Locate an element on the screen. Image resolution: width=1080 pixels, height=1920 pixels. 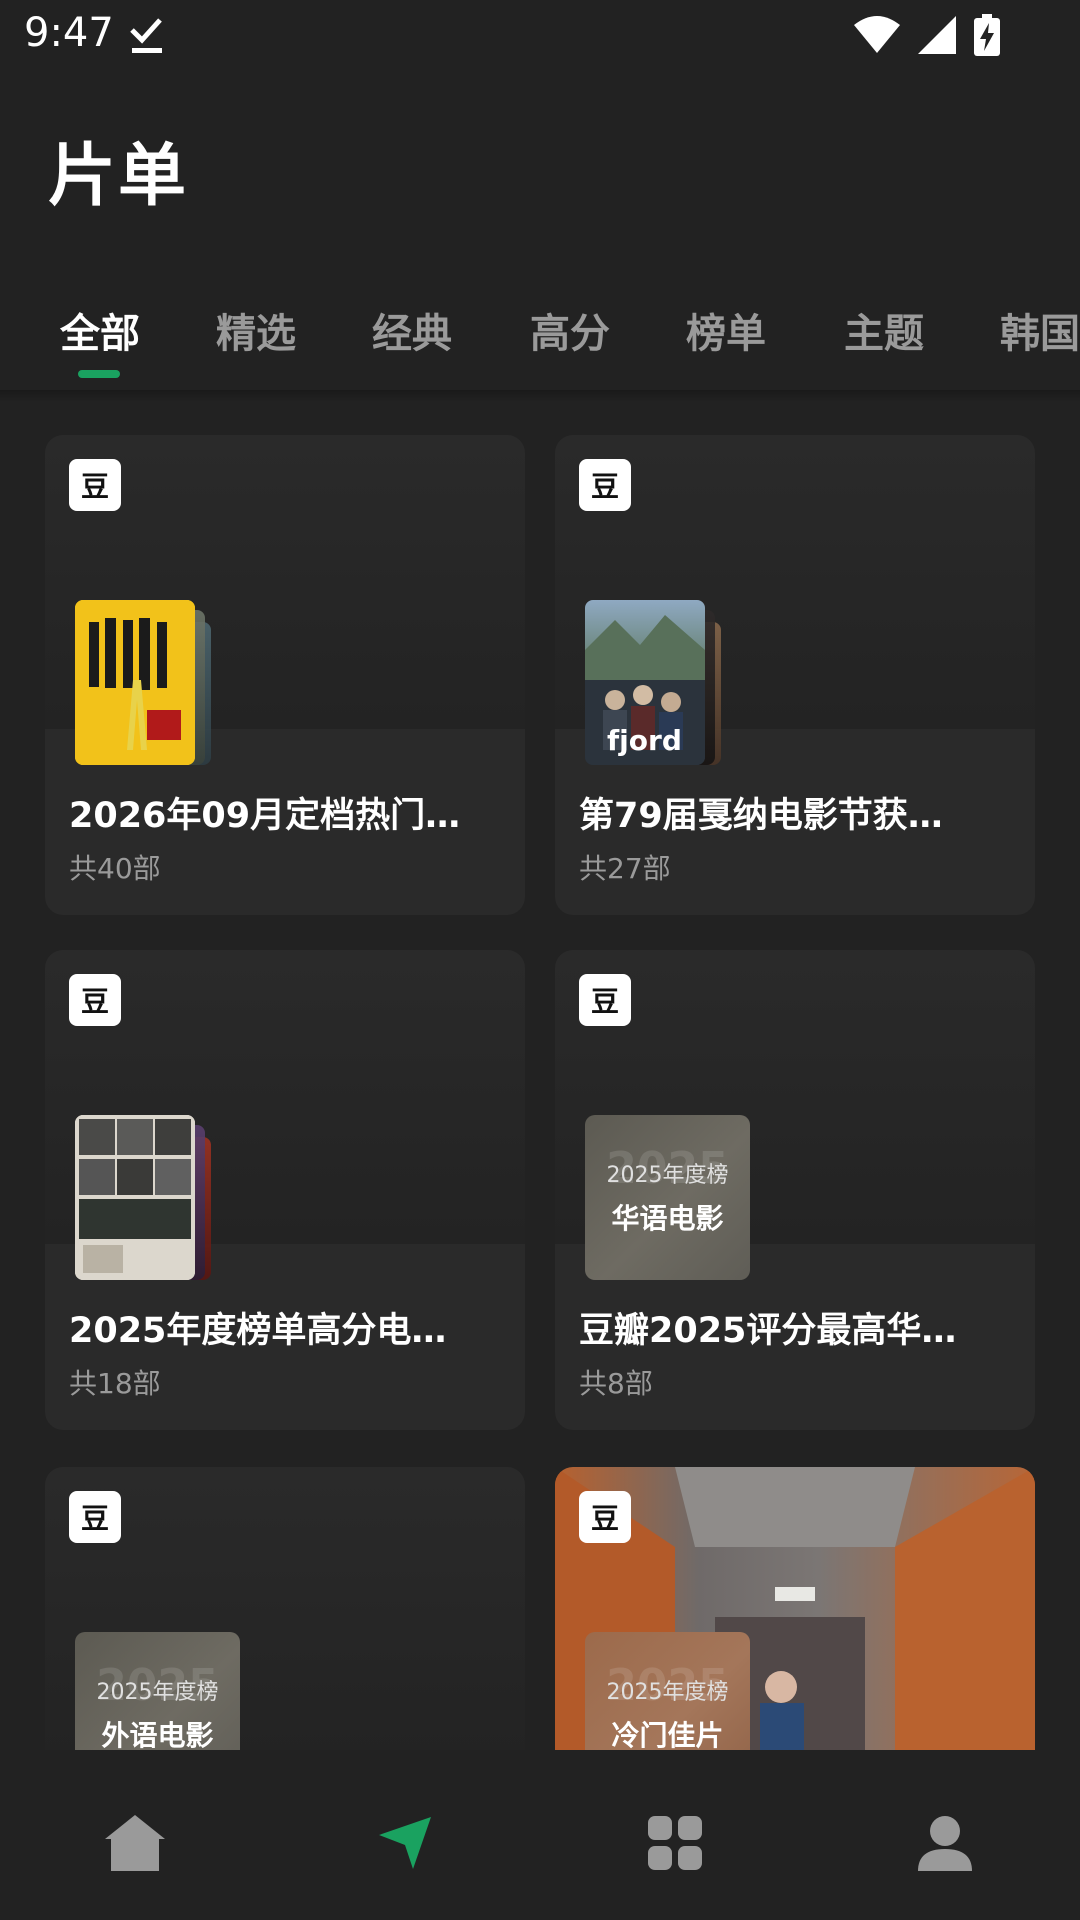
nav-home is located at coordinates (135, 1843).